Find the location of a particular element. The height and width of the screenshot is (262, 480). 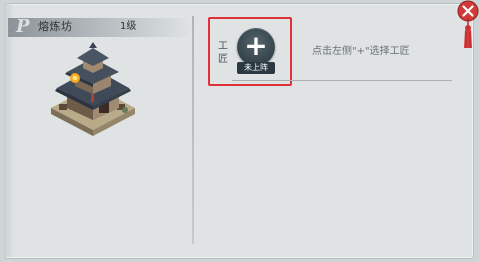

panel-edge-shade is located at coordinates (9, 130).